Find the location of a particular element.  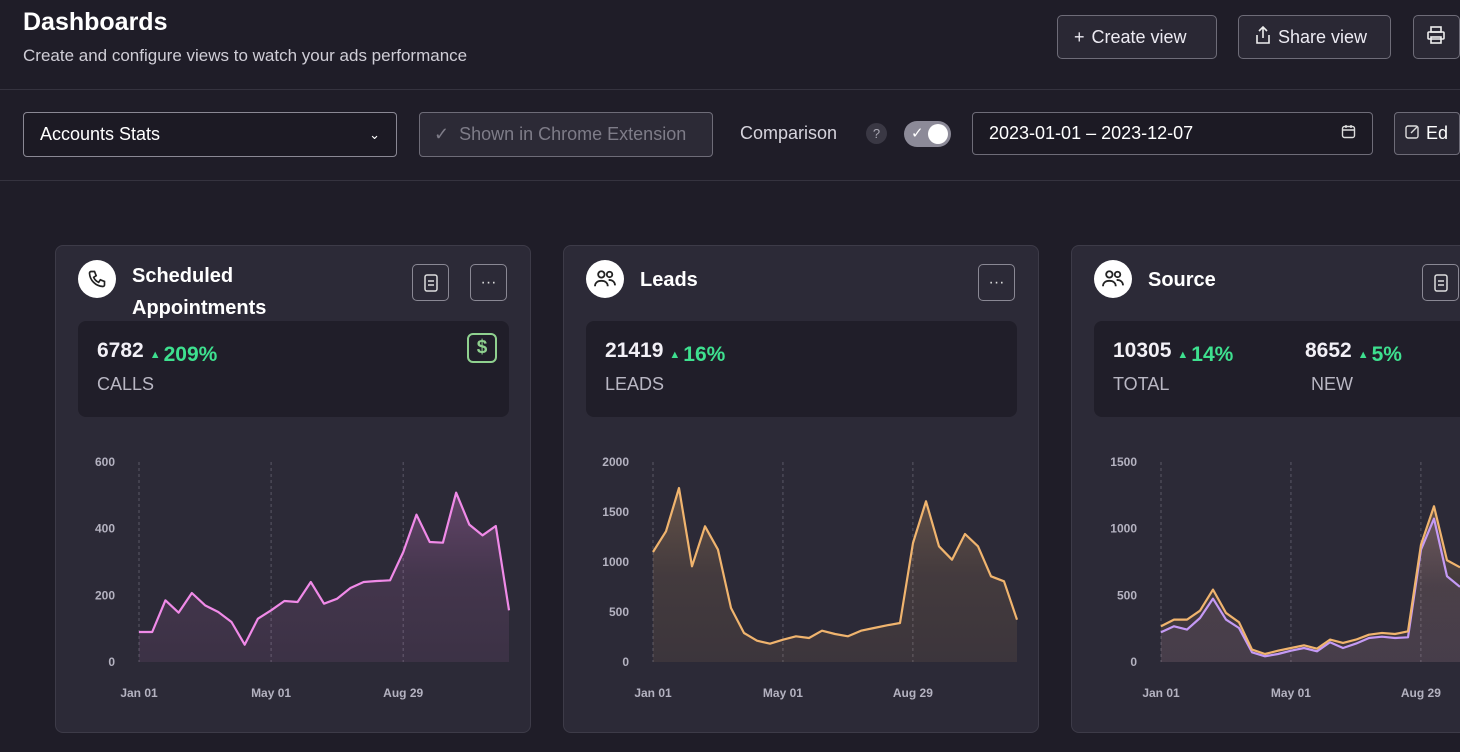

edit-button: Ed is located at coordinates (1427, 133).